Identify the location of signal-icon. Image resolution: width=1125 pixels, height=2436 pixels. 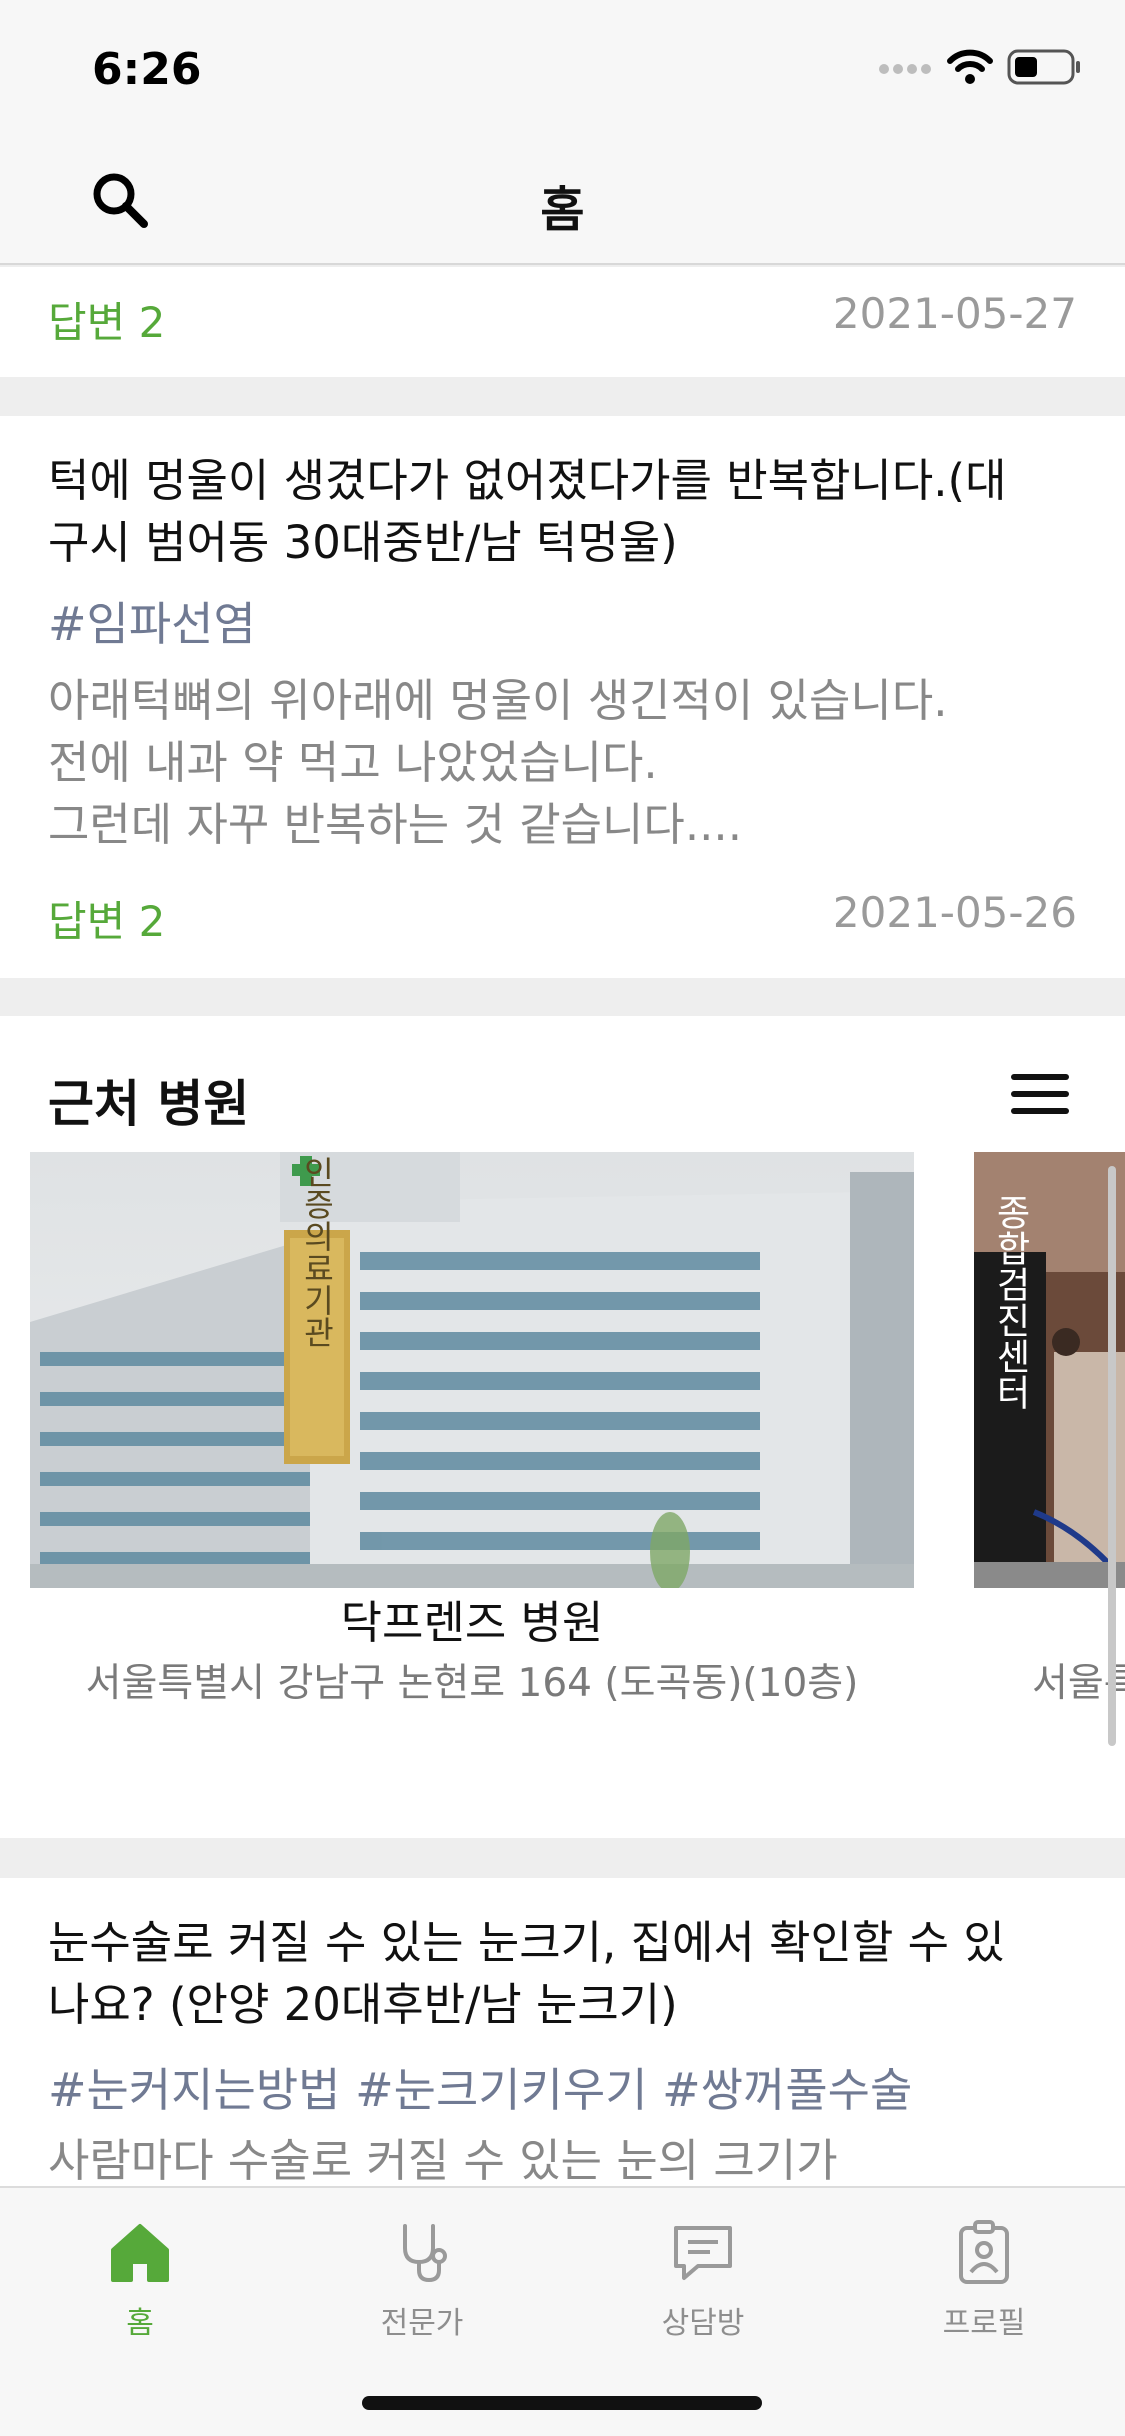
(905, 69).